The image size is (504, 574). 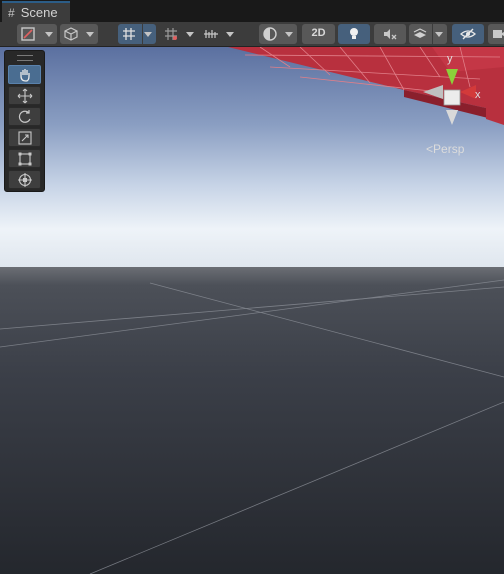 I want to click on move-tool, so click(x=24, y=95).